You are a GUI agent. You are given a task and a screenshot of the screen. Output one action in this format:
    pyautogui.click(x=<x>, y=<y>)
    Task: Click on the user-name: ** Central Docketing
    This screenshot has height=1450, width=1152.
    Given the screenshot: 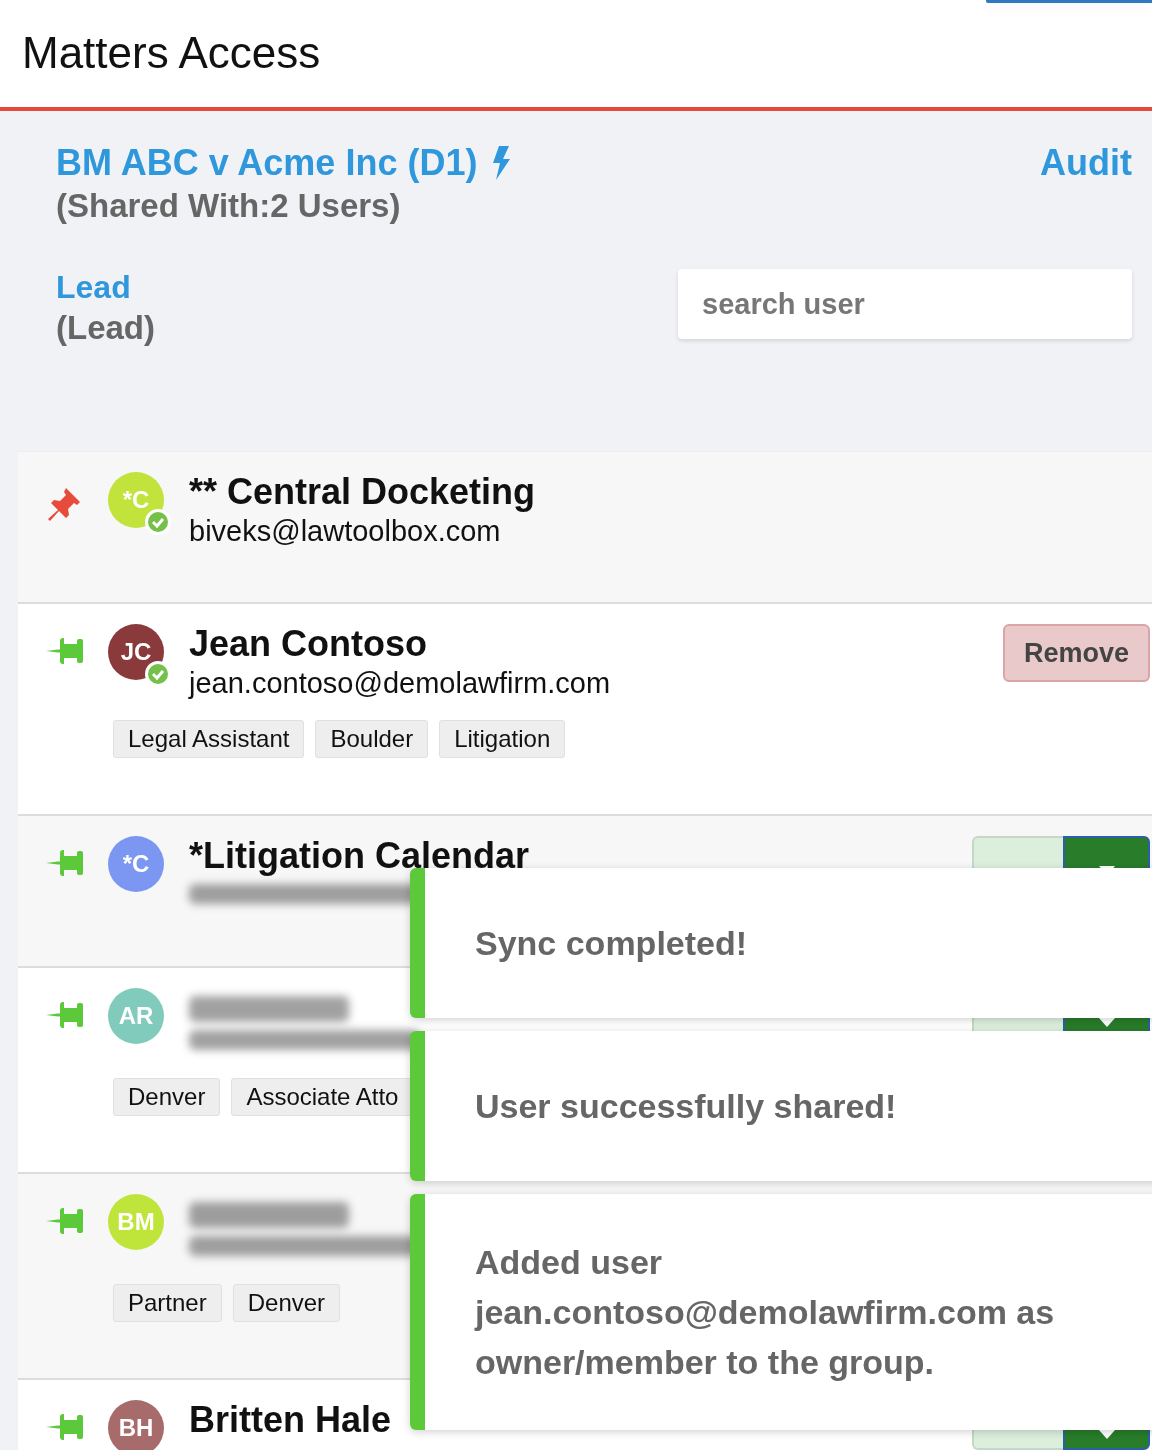 What is the action you would take?
    pyautogui.click(x=362, y=492)
    